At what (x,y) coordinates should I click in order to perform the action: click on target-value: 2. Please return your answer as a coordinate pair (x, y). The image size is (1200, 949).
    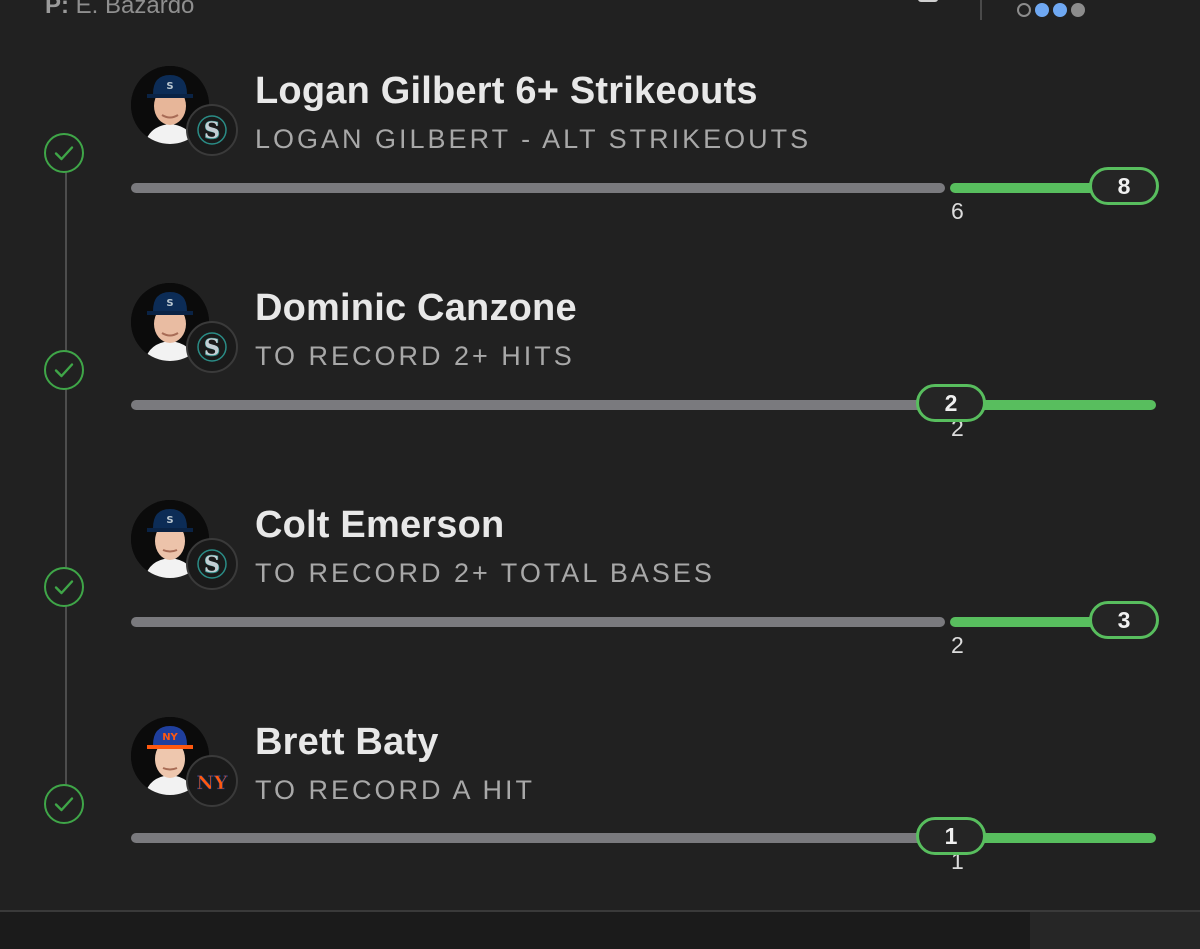
    Looking at the image, I should click on (957, 645).